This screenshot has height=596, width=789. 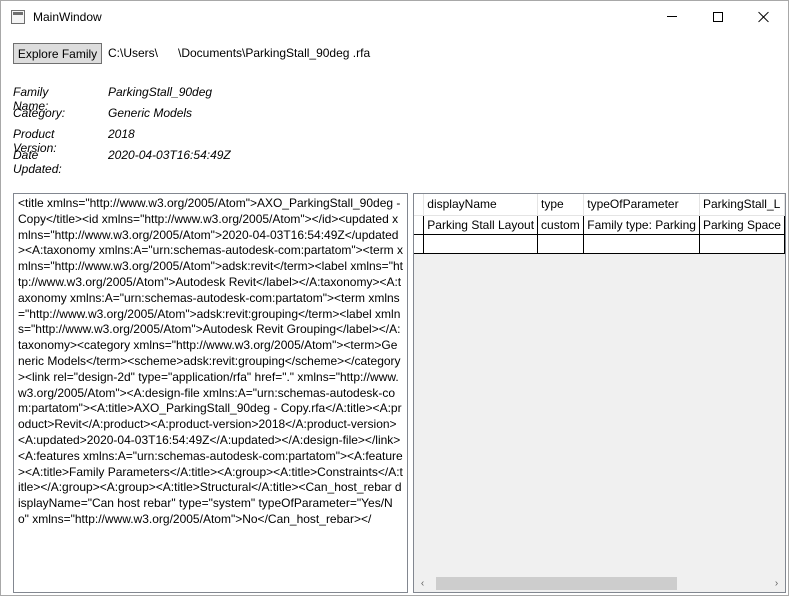 I want to click on minimize-button, so click(x=672, y=16).